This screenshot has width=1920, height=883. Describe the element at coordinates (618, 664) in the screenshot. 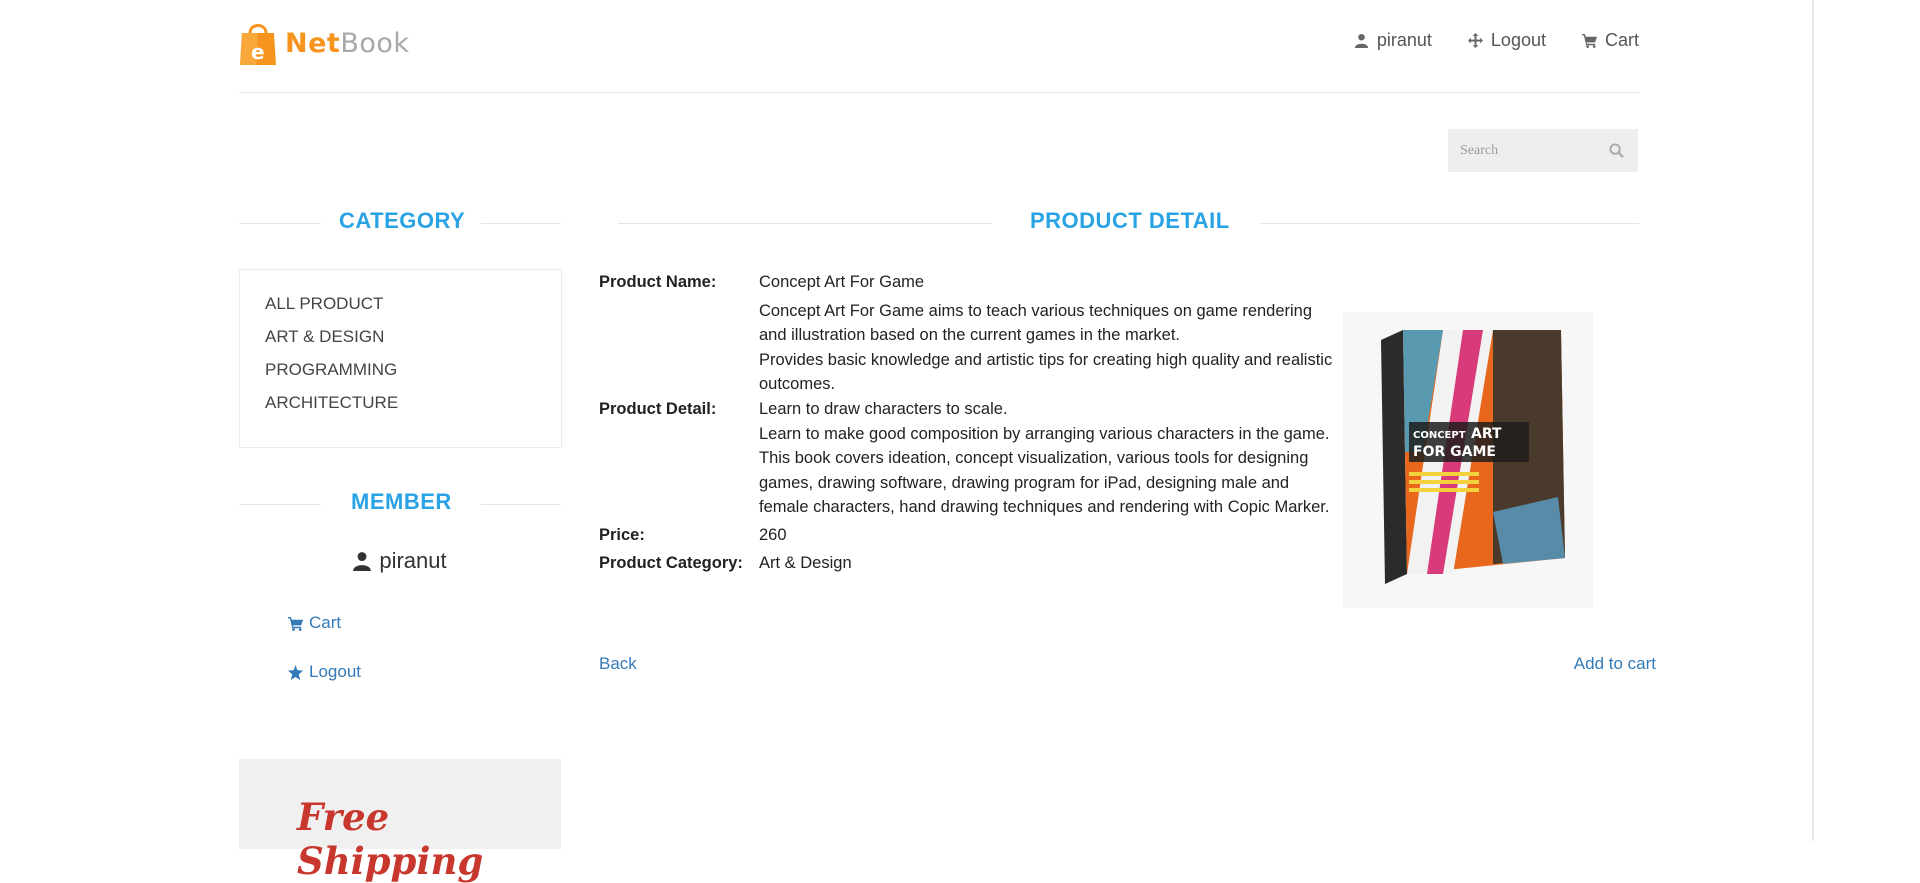

I see `back-link: Back` at that location.